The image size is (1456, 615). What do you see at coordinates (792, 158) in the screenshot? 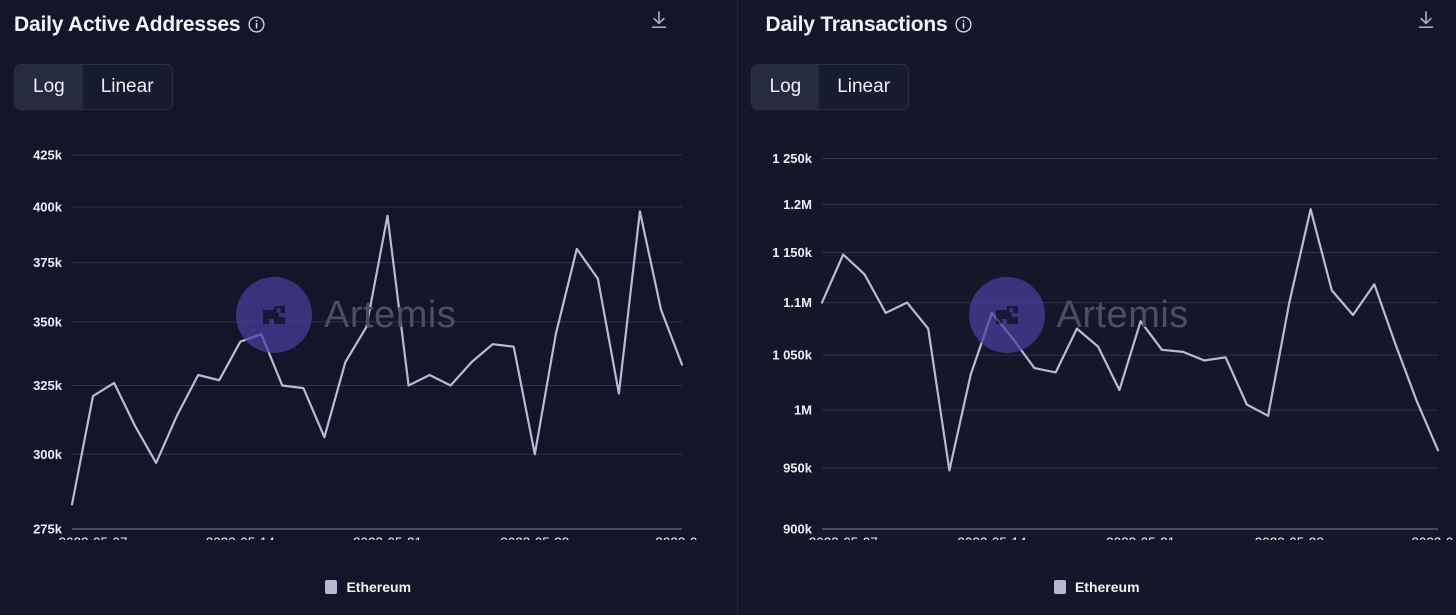
I see `y-axis-tick-label: 1 250k` at bounding box center [792, 158].